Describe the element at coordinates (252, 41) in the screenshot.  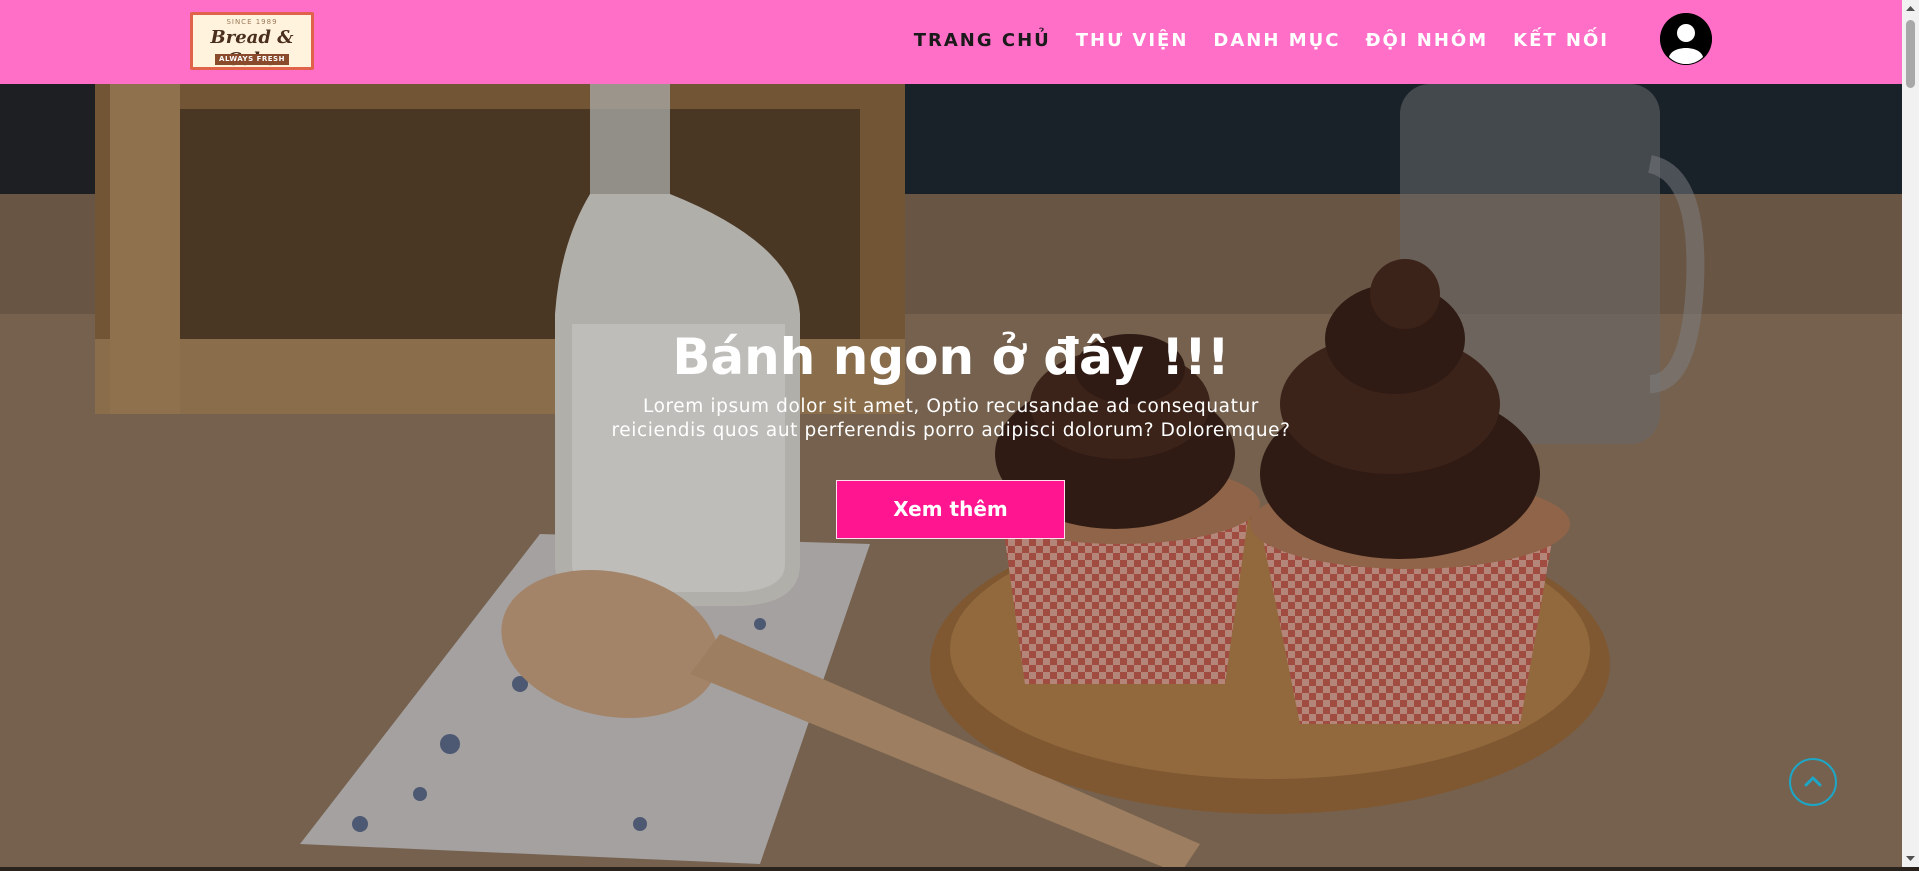
I see `brand-logo: SINCE 1989 Bread & Cake ALWAYS FRESH` at that location.